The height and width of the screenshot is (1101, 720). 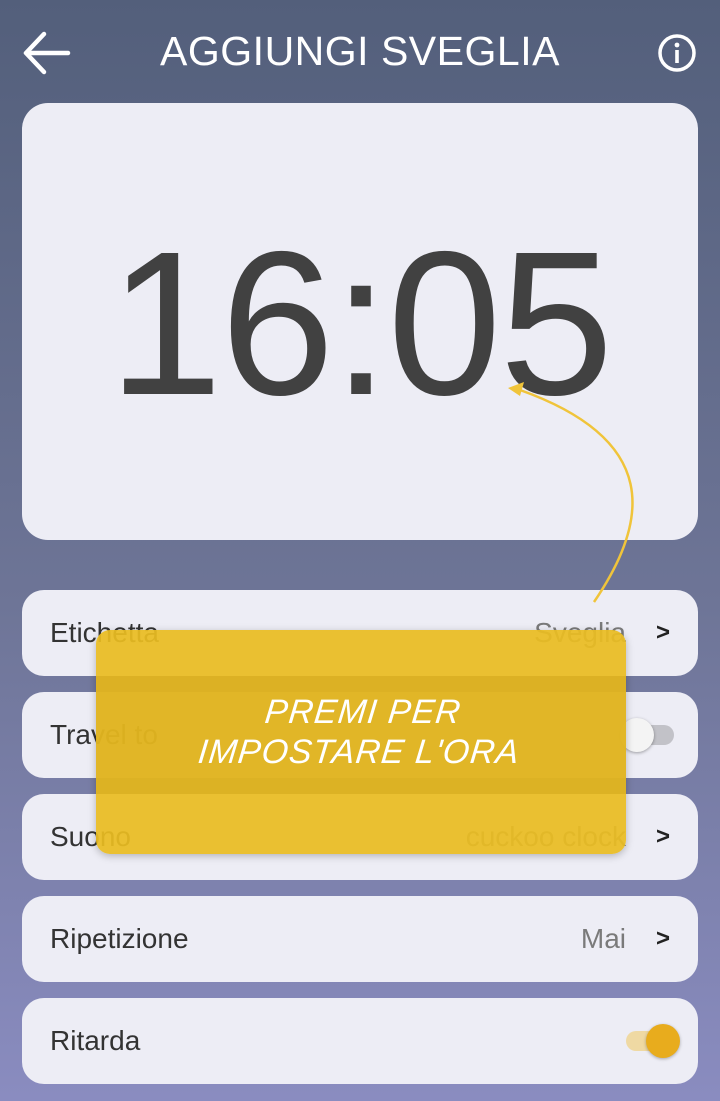 I want to click on row-snooze: Ritarda, so click(x=360, y=1041).